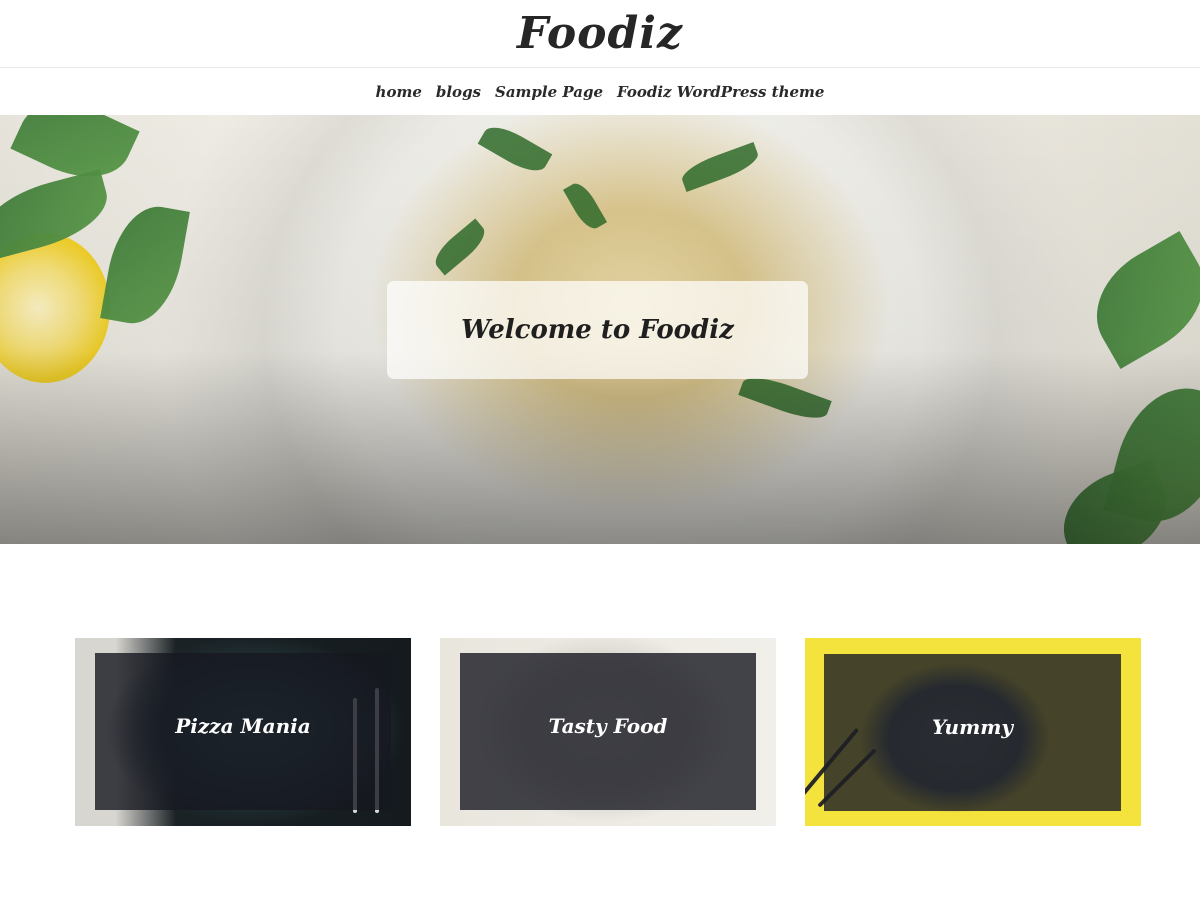 This screenshot has width=1200, height=900. Describe the element at coordinates (720, 92) in the screenshot. I see `nav-item-foodiz-wordpress-theme: Foodiz WordPress theme` at that location.